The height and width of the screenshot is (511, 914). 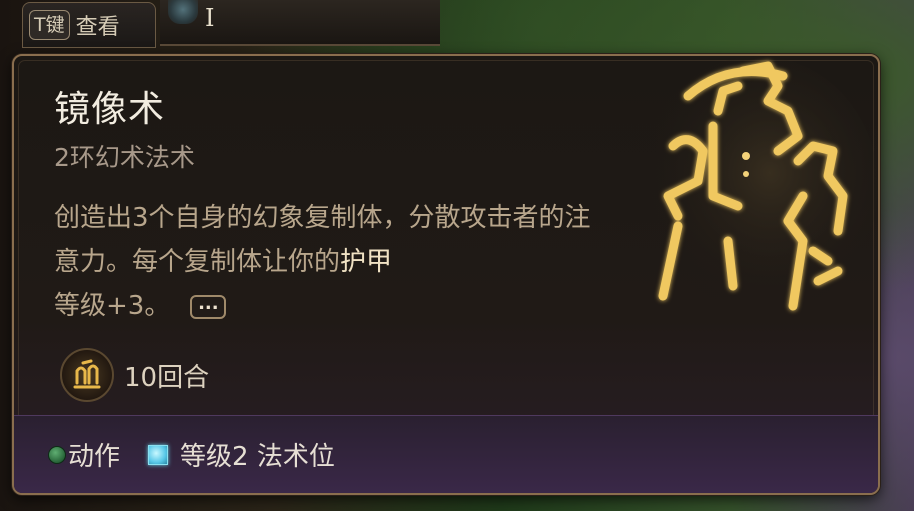 What do you see at coordinates (300, 23) in the screenshot?
I see `hotbar-strip` at bounding box center [300, 23].